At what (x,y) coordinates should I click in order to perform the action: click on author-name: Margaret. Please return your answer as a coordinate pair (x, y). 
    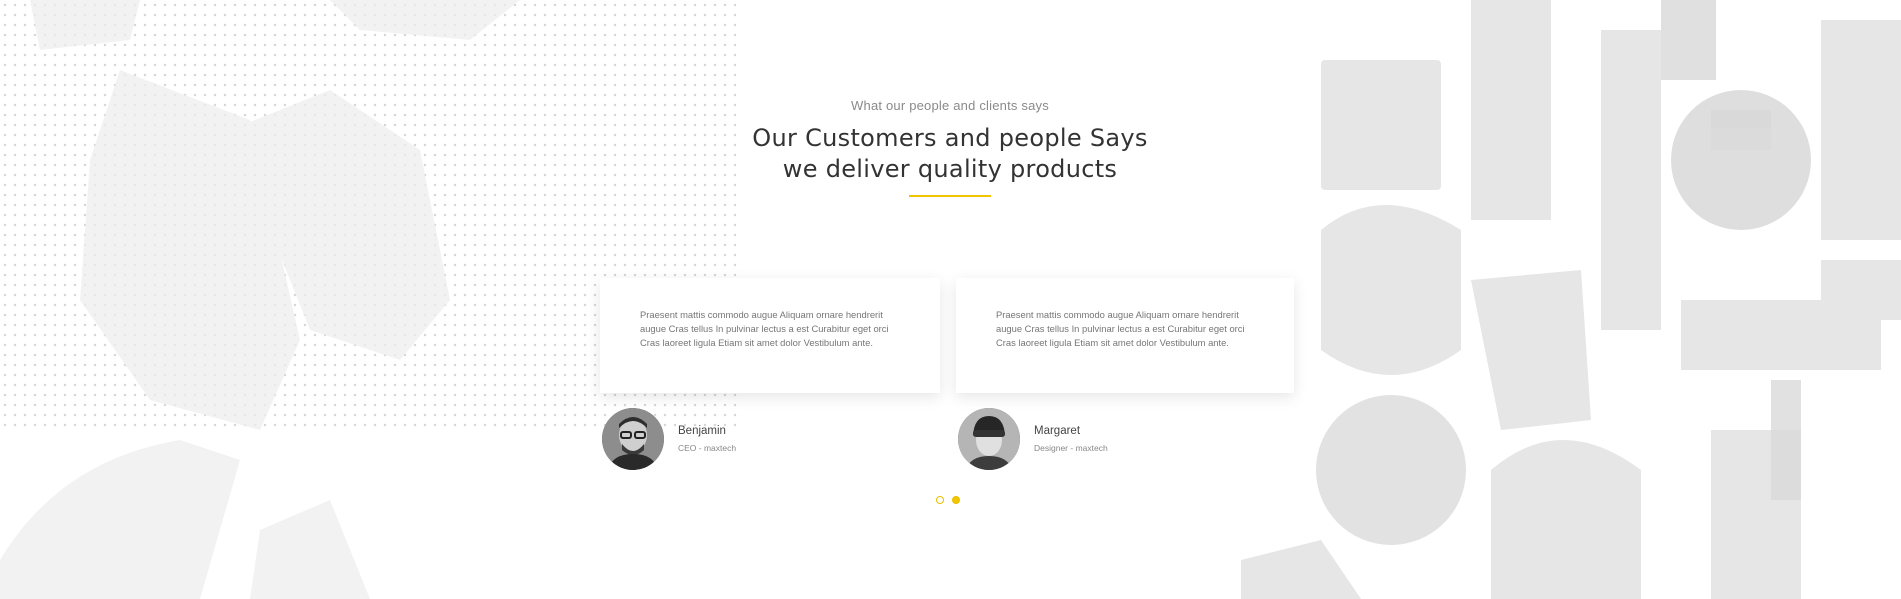
    Looking at the image, I should click on (1057, 431).